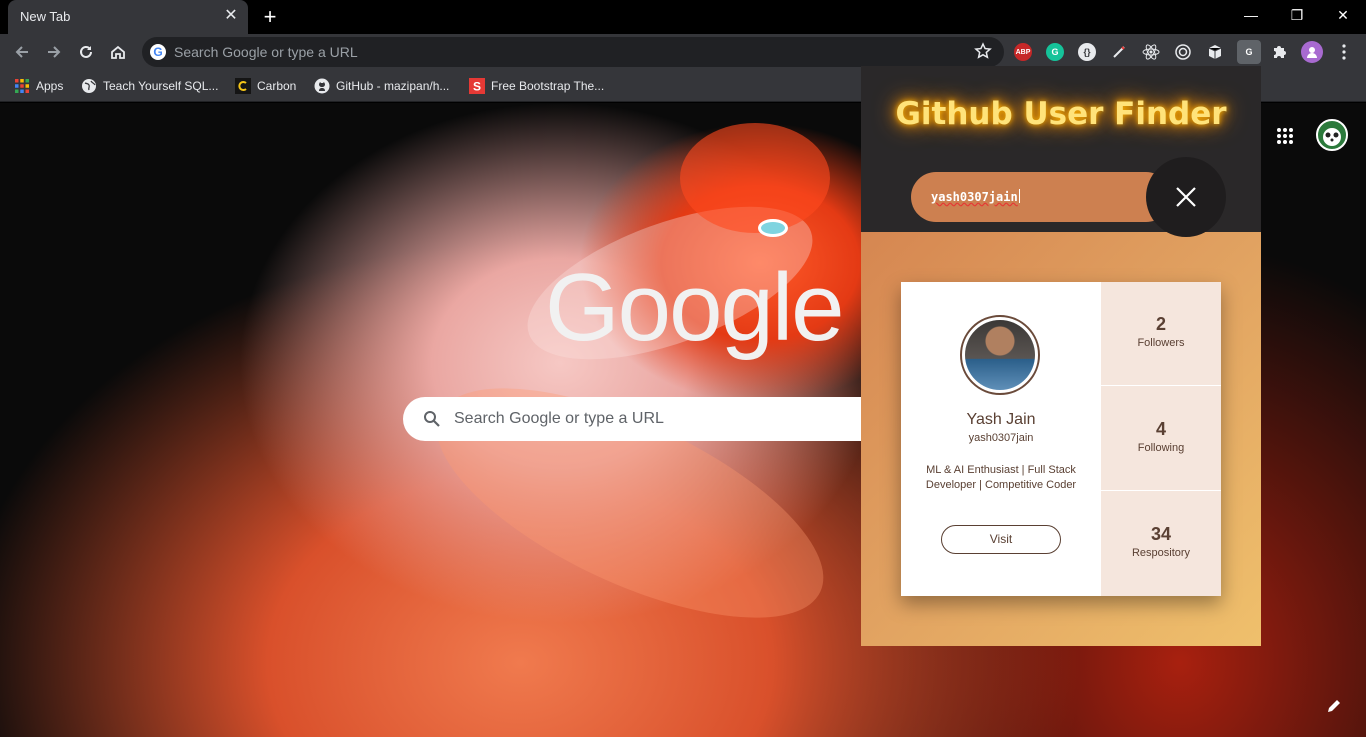 This screenshot has width=1366, height=737. Describe the element at coordinates (1061, 114) in the screenshot. I see `popup-title: Github User Finder` at that location.